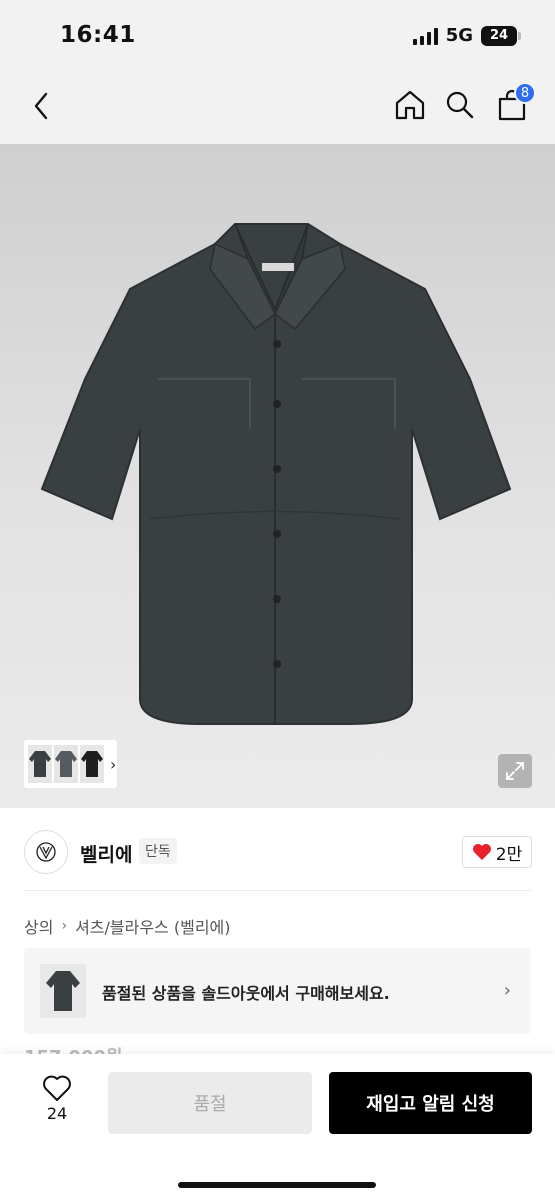 The image size is (555, 1200). What do you see at coordinates (98, 35) in the screenshot?
I see `status-time: 16:41` at bounding box center [98, 35].